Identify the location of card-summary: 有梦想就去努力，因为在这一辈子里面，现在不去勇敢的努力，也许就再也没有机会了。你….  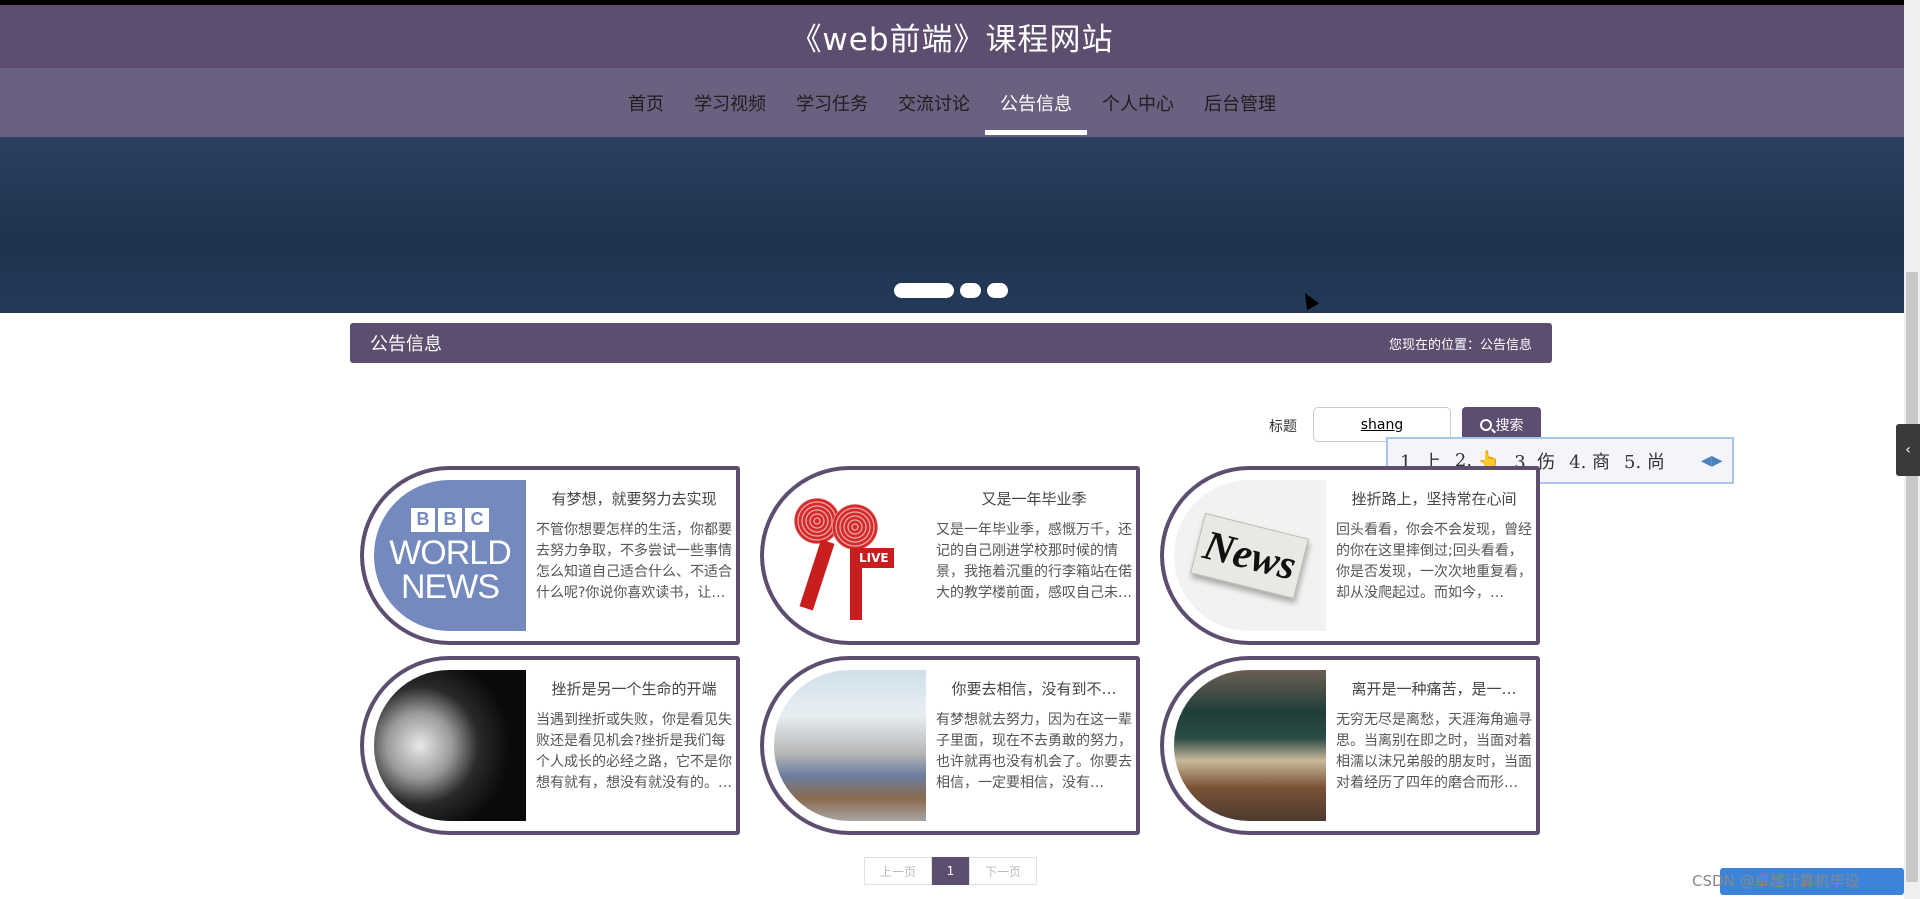
(1034, 751).